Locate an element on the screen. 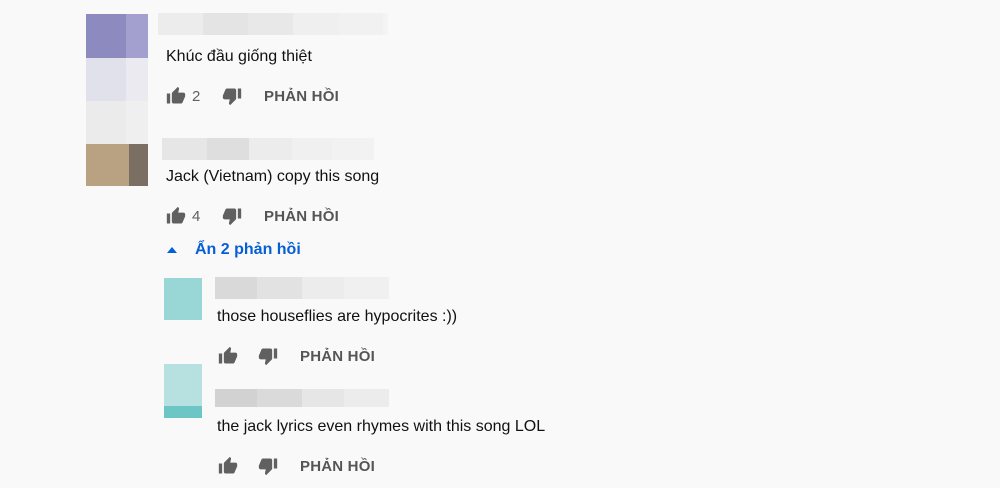 This screenshot has width=1000, height=488. caret-up-icon is located at coordinates (172, 250).